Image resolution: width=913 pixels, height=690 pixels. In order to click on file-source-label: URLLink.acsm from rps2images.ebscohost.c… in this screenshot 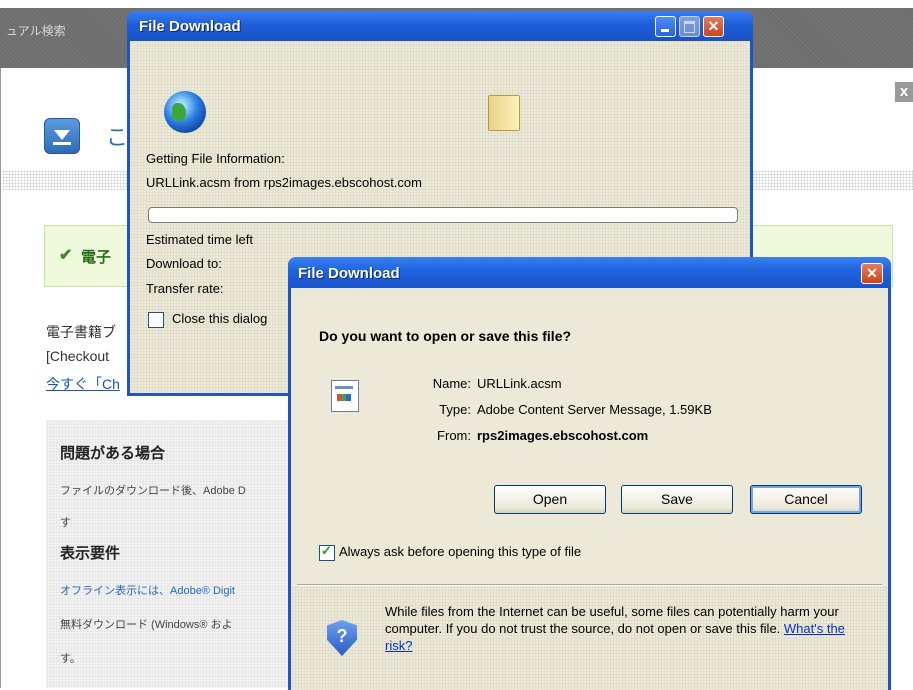, I will do `click(284, 182)`.